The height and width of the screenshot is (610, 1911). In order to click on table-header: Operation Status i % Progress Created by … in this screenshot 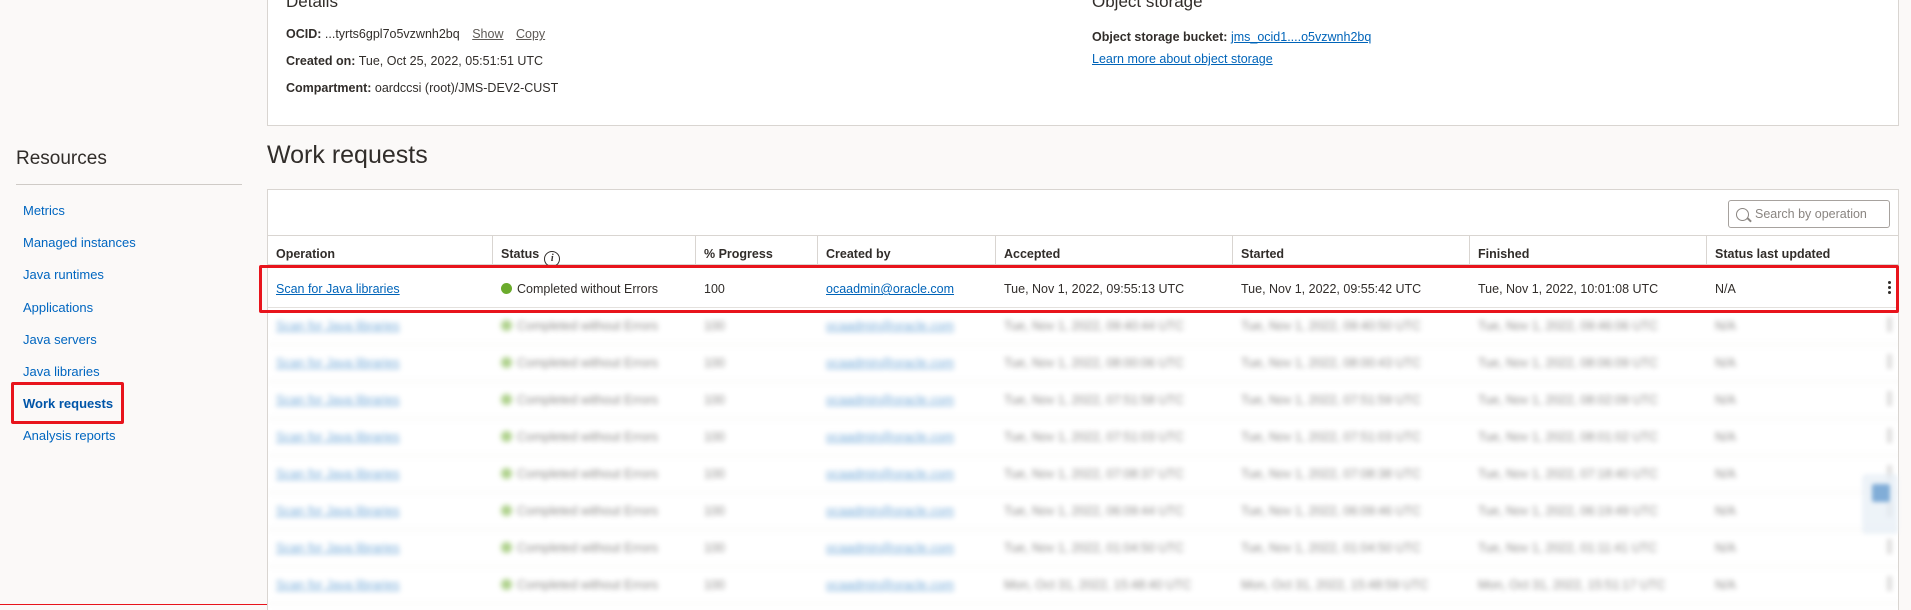, I will do `click(1083, 251)`.